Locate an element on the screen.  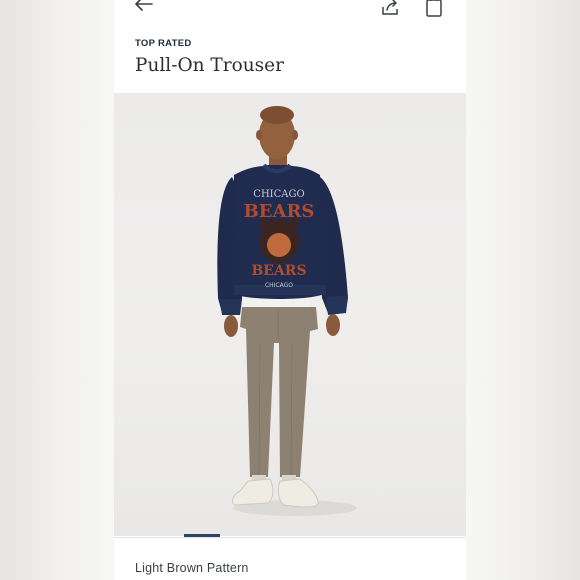
top-bar is located at coordinates (290, 13).